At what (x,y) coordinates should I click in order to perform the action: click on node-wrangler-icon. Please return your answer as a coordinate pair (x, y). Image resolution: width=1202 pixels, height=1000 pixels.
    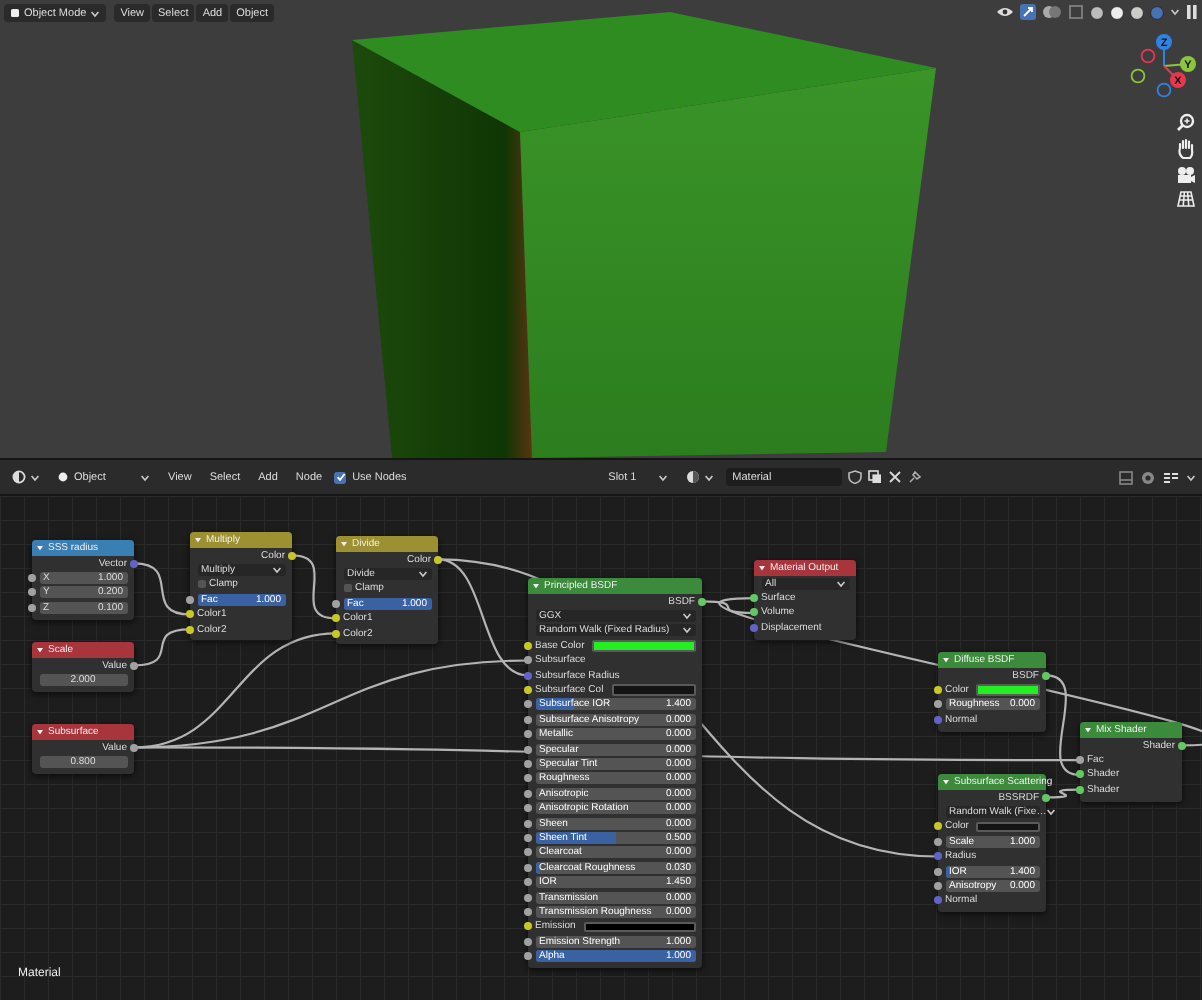
    Looking at the image, I should click on (1148, 477).